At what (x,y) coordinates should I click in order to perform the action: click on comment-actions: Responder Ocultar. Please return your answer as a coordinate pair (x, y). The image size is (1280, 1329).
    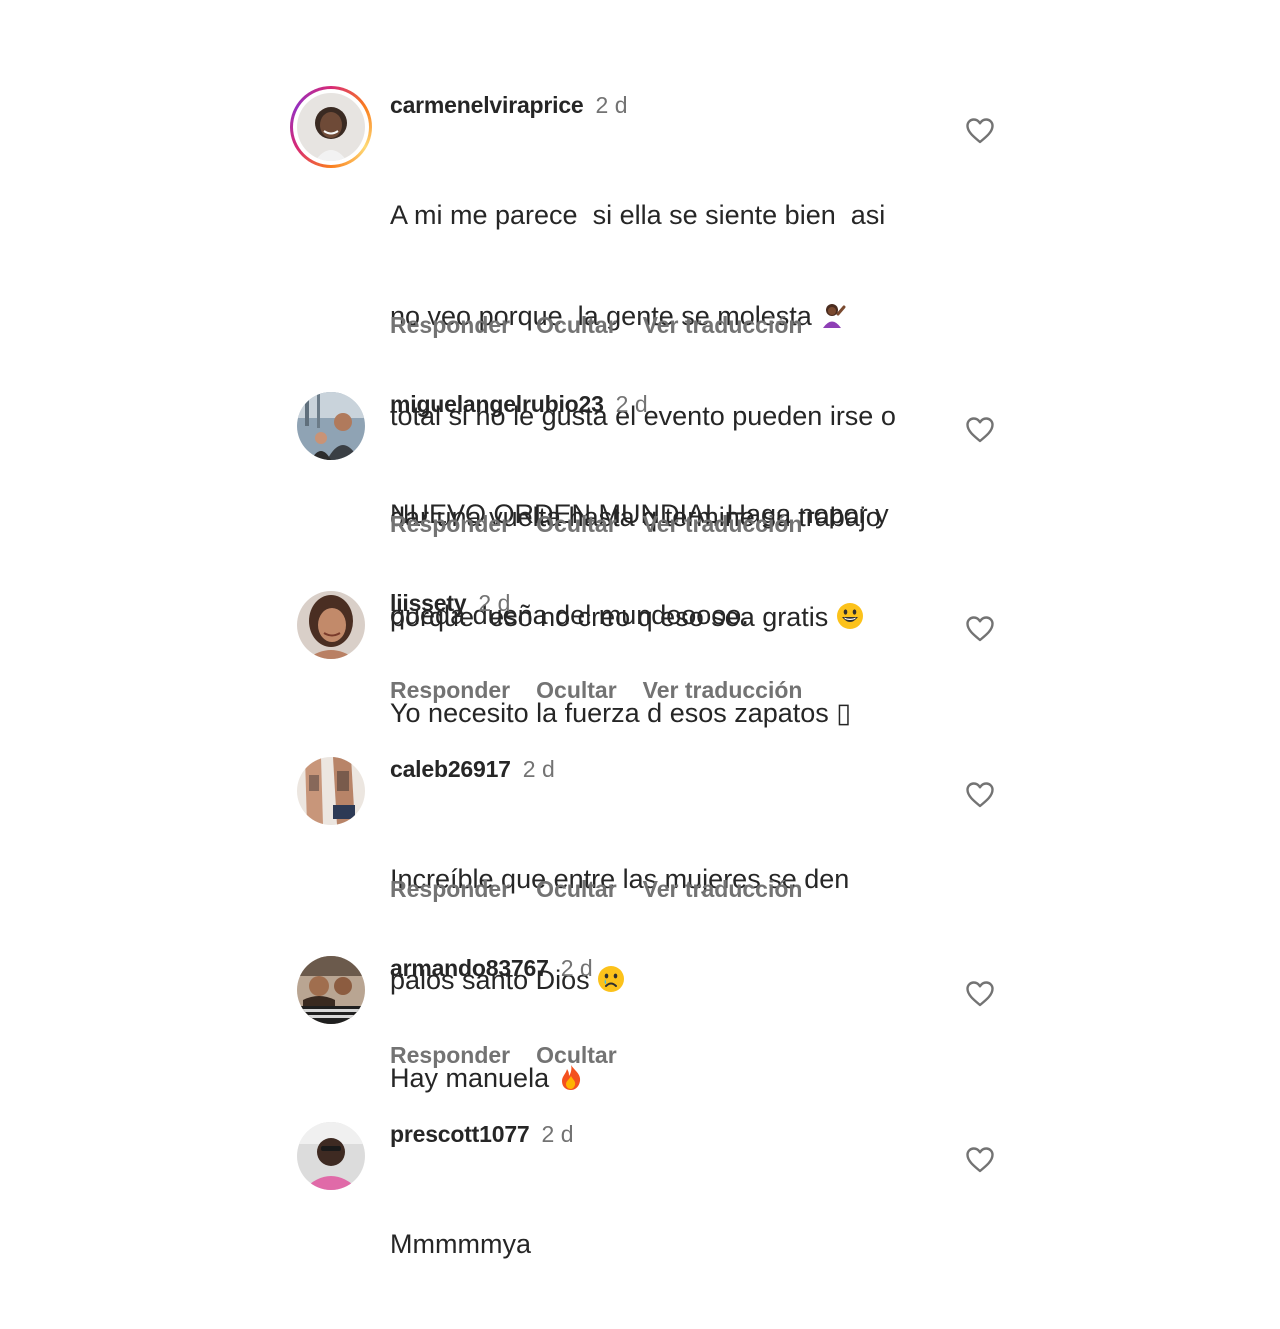
    Looking at the image, I should click on (516, 1055).